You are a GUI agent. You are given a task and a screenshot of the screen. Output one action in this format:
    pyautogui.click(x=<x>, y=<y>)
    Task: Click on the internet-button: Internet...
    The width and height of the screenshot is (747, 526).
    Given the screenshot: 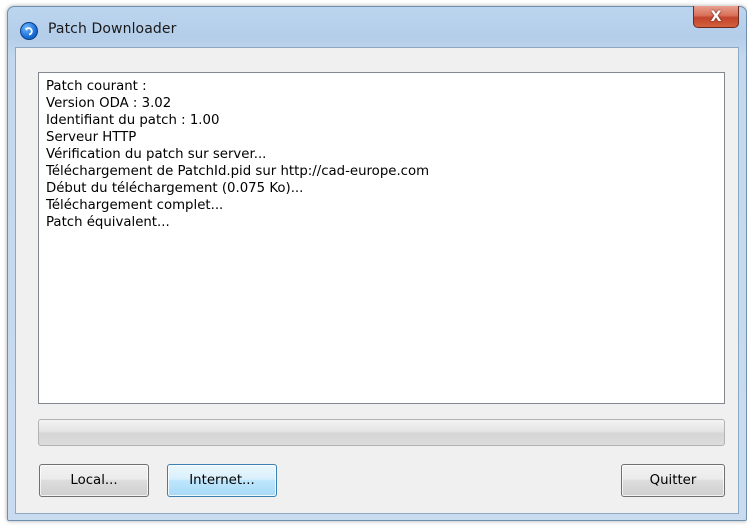 What is the action you would take?
    pyautogui.click(x=222, y=480)
    